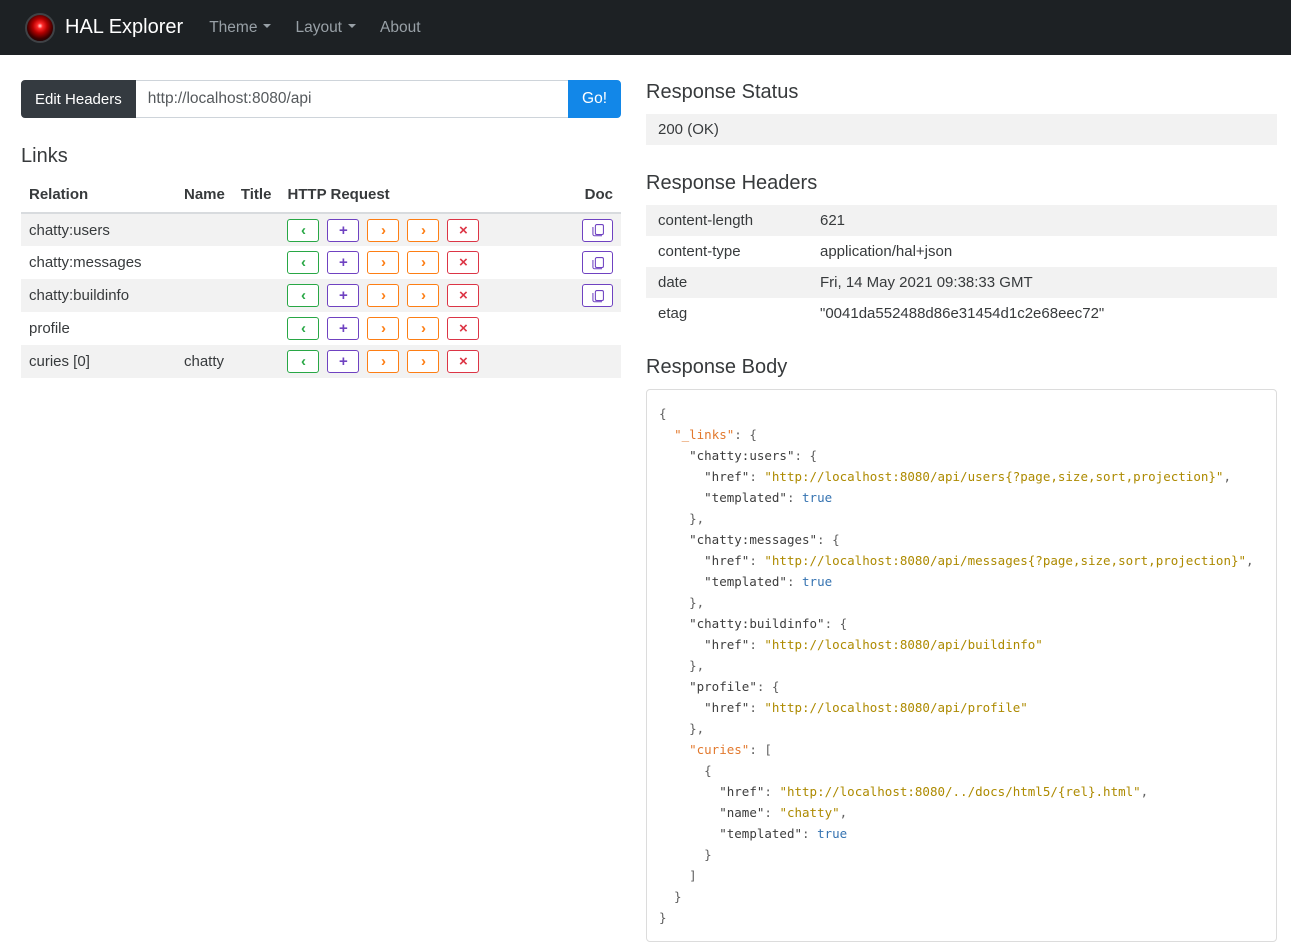  What do you see at coordinates (79, 295) in the screenshot?
I see `relation-cell: chatty:buildinfo` at bounding box center [79, 295].